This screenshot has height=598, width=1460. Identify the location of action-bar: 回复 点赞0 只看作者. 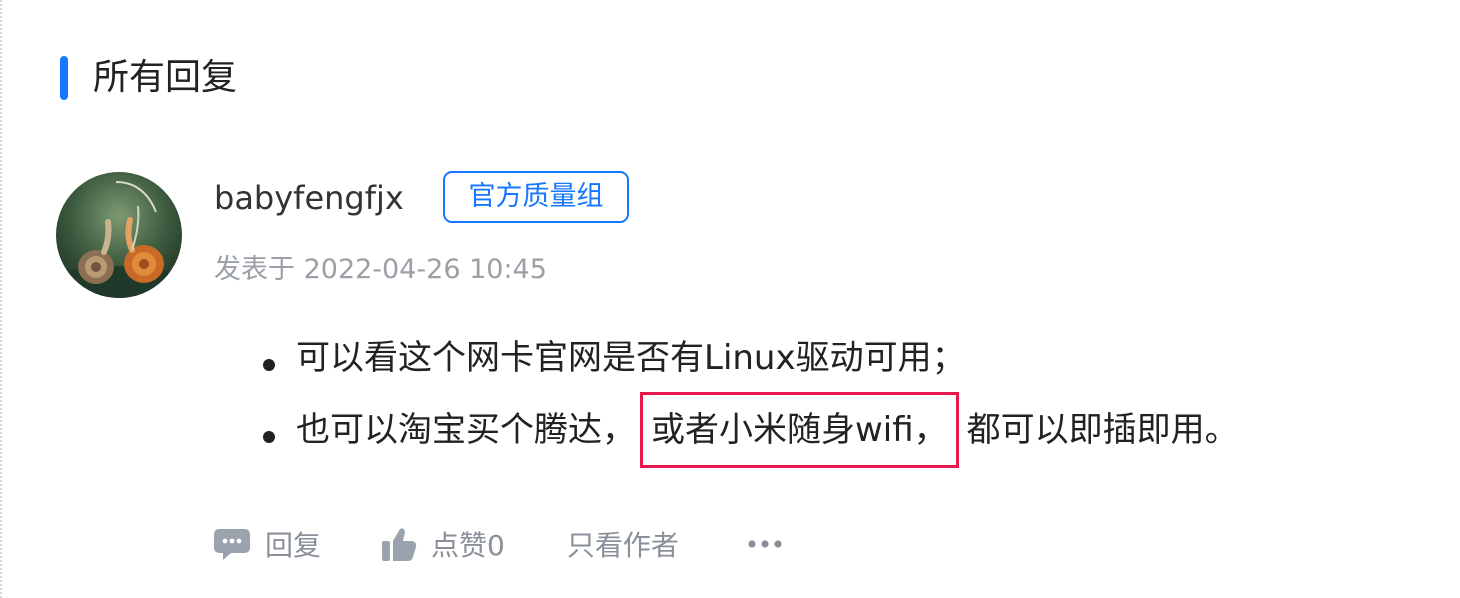
(498, 544).